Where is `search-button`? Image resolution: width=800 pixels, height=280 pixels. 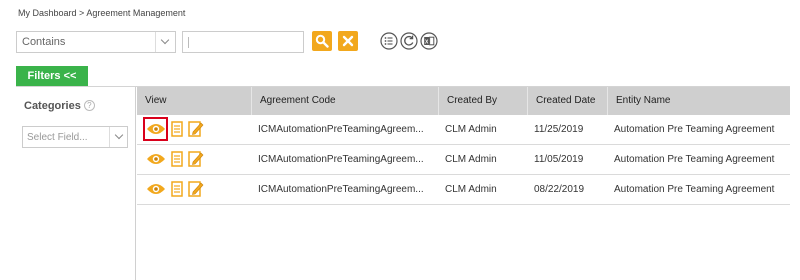 search-button is located at coordinates (322, 41).